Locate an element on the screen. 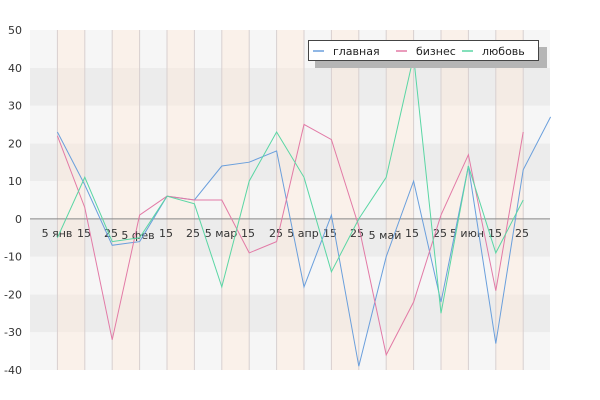 This screenshot has height=400, width=600. x-tick-label: 5 май is located at coordinates (385, 235).